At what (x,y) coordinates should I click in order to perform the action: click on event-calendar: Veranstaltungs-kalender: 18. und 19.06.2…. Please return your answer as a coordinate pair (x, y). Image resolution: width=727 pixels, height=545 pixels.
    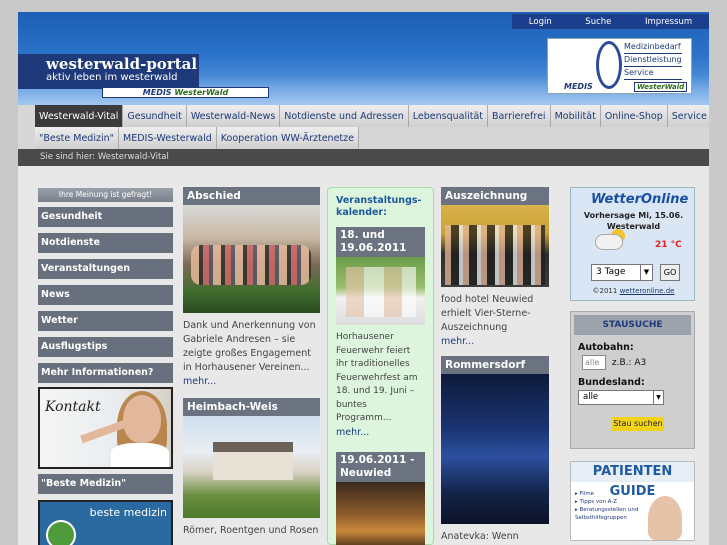
    Looking at the image, I should click on (380, 366).